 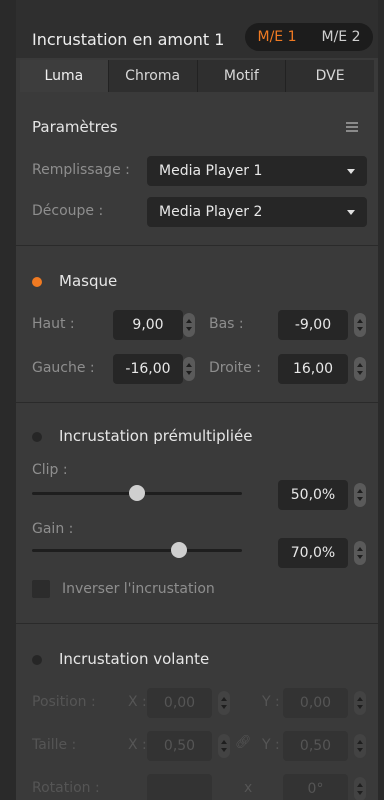 What do you see at coordinates (271, 745) in the screenshot?
I see `size-y-label: Y :` at bounding box center [271, 745].